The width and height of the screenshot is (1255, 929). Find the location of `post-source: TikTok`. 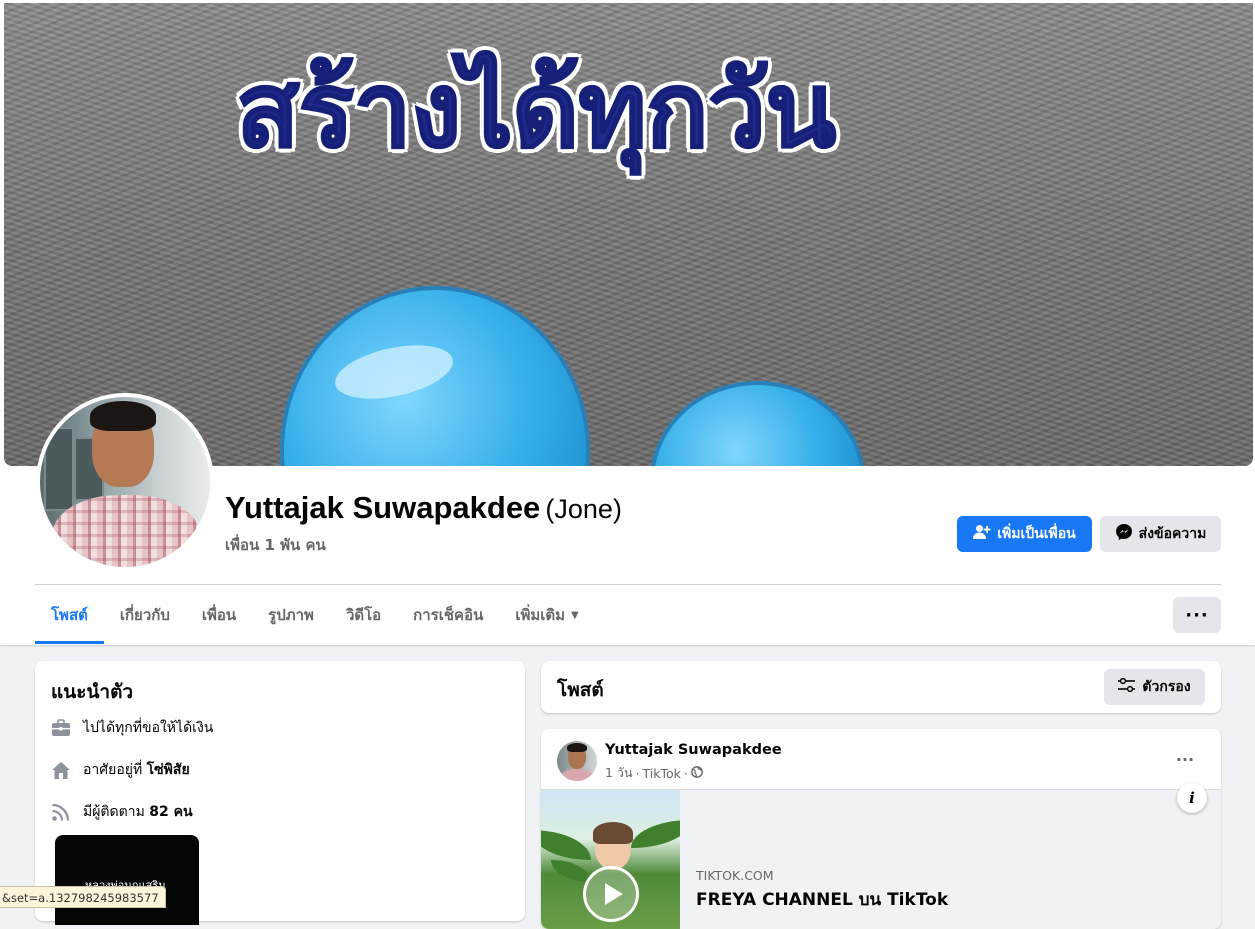

post-source: TikTok is located at coordinates (661, 773).